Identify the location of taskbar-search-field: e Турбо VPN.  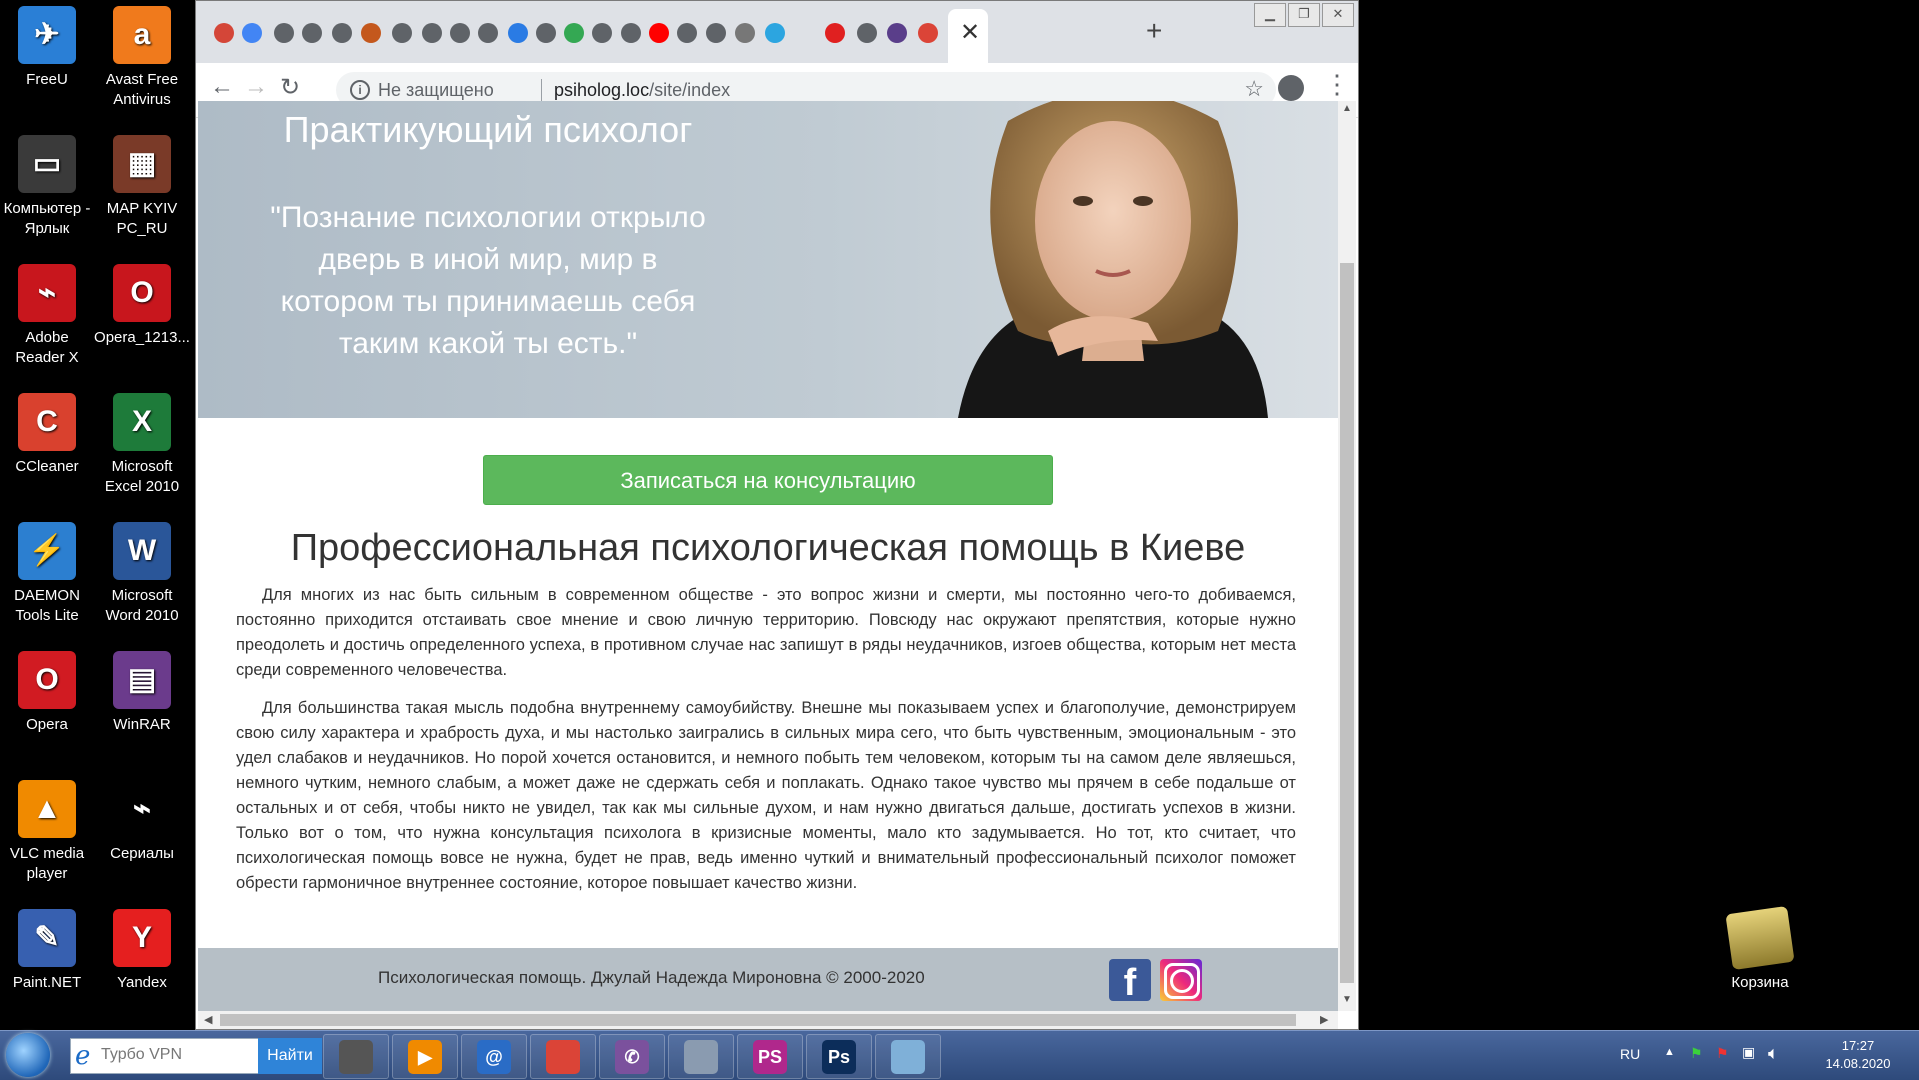
(165, 1056).